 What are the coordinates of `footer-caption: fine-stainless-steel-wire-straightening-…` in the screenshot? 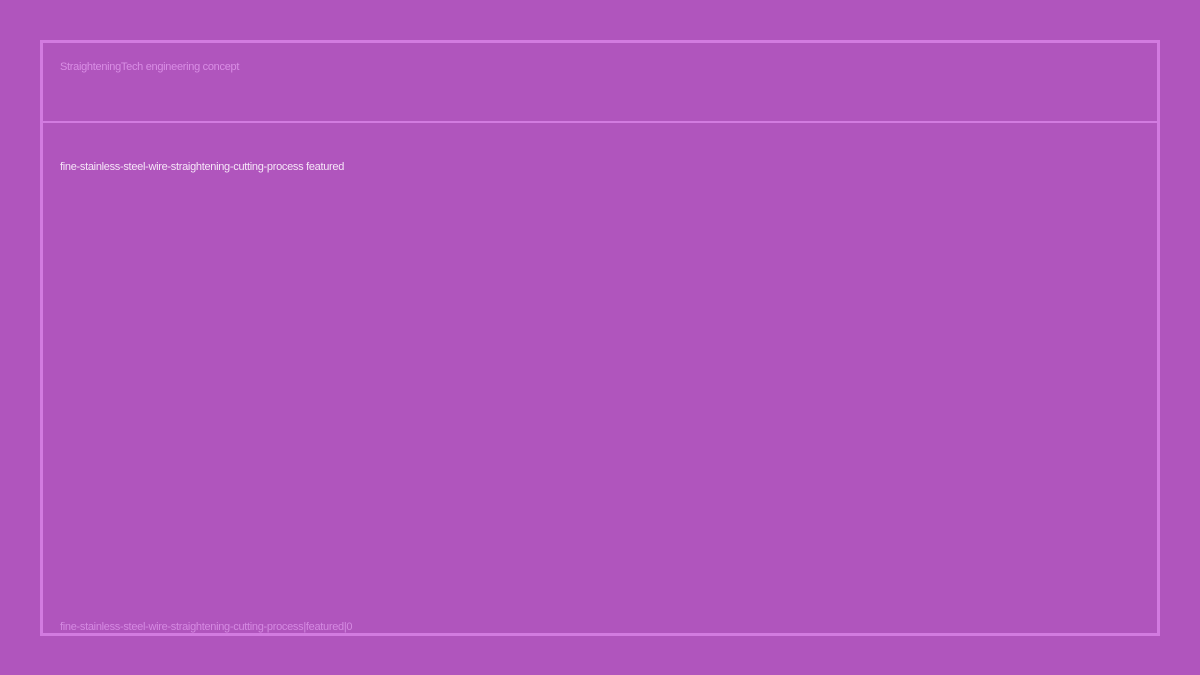 It's located at (206, 627).